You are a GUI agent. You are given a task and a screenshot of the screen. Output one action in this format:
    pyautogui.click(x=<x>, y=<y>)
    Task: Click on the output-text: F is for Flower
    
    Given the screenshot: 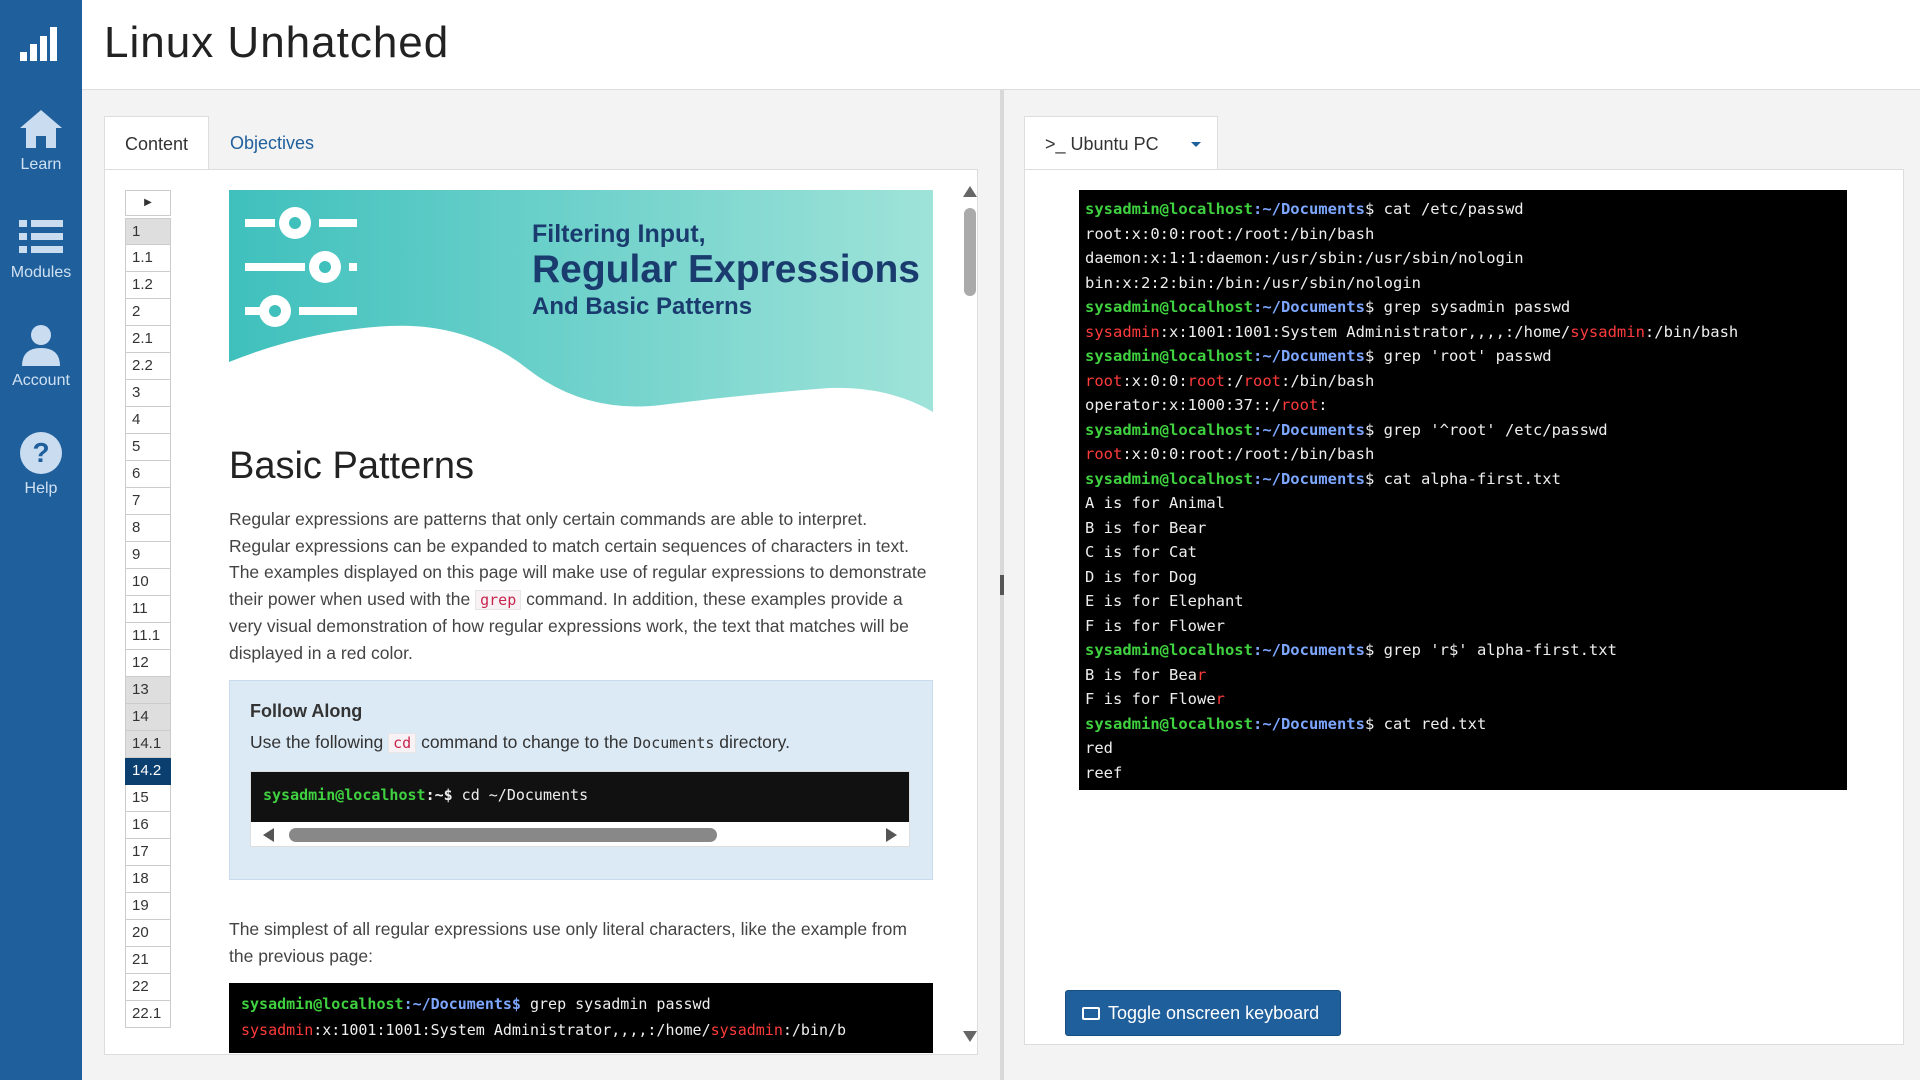 What is the action you would take?
    pyautogui.click(x=1155, y=625)
    